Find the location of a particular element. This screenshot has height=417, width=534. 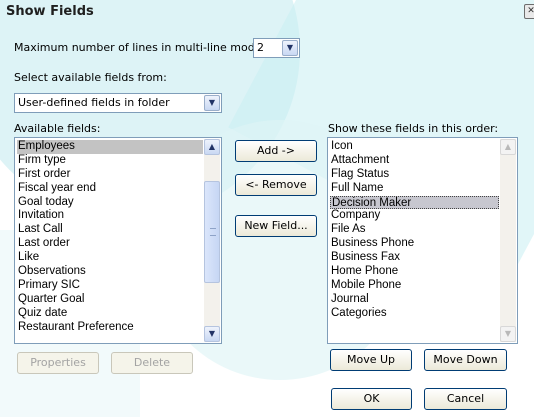

list-item: Last order is located at coordinates (110, 244).